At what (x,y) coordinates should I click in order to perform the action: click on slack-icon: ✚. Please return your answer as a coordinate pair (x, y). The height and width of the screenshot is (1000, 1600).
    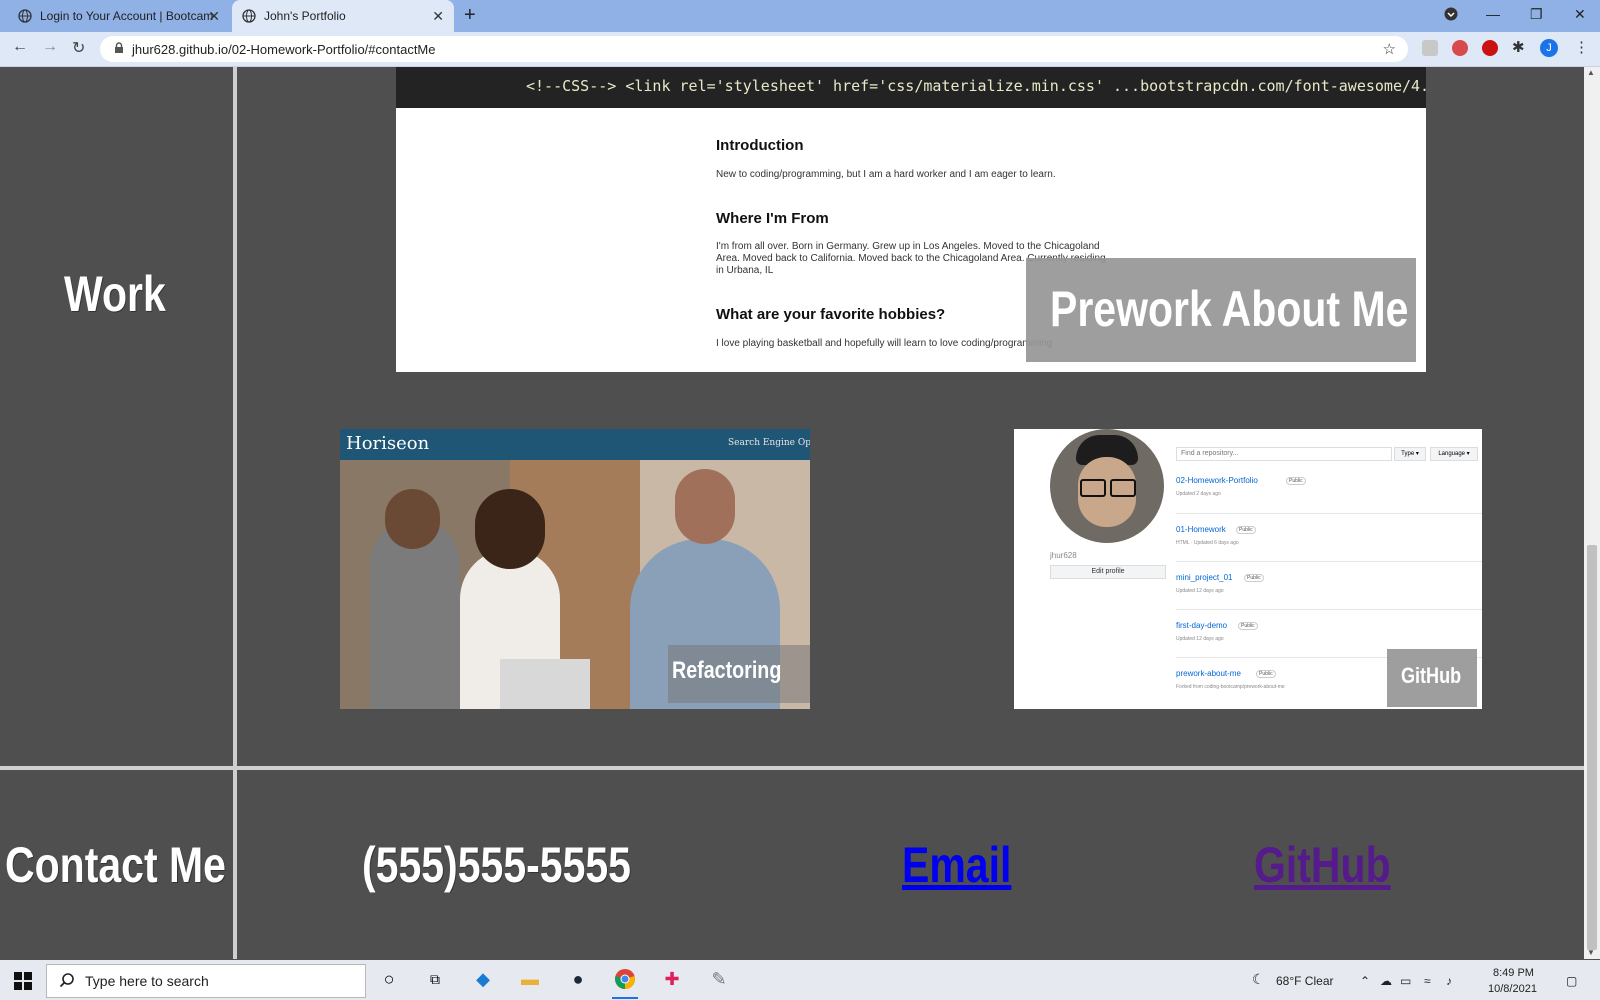
    Looking at the image, I should click on (672, 979).